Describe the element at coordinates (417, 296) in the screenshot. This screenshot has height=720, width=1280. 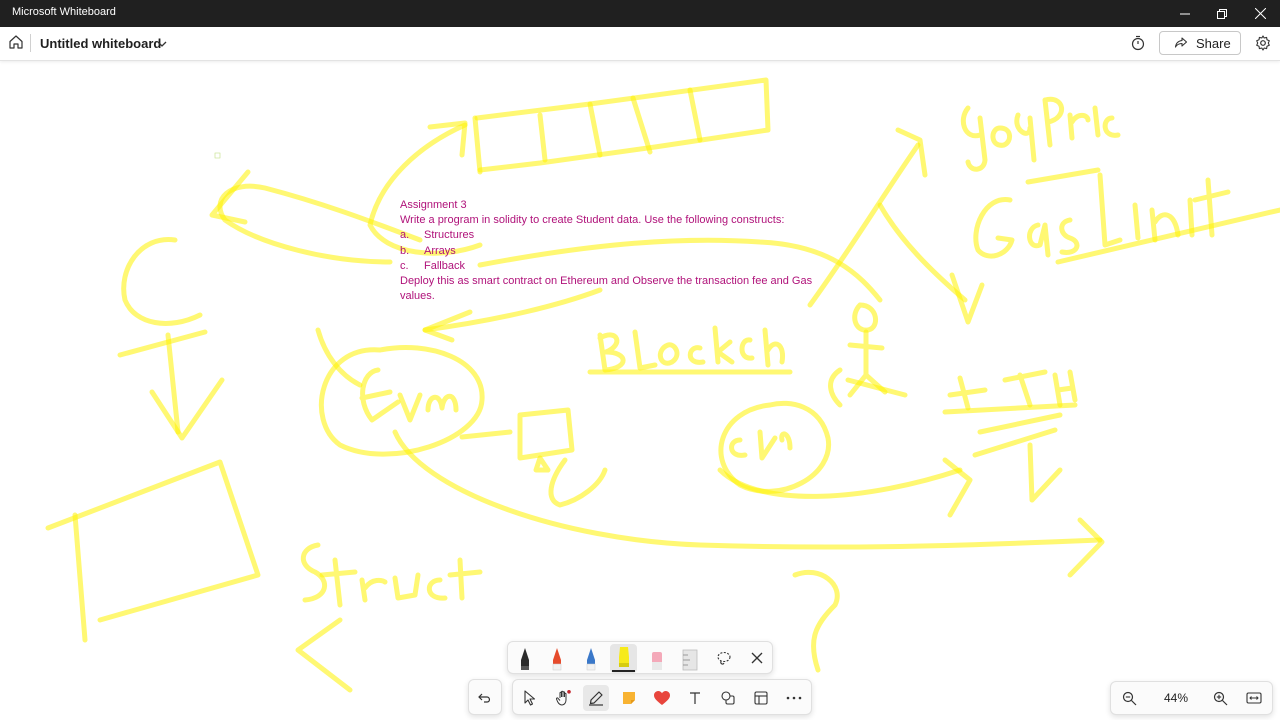
I see `note-outro-line: values.` at that location.